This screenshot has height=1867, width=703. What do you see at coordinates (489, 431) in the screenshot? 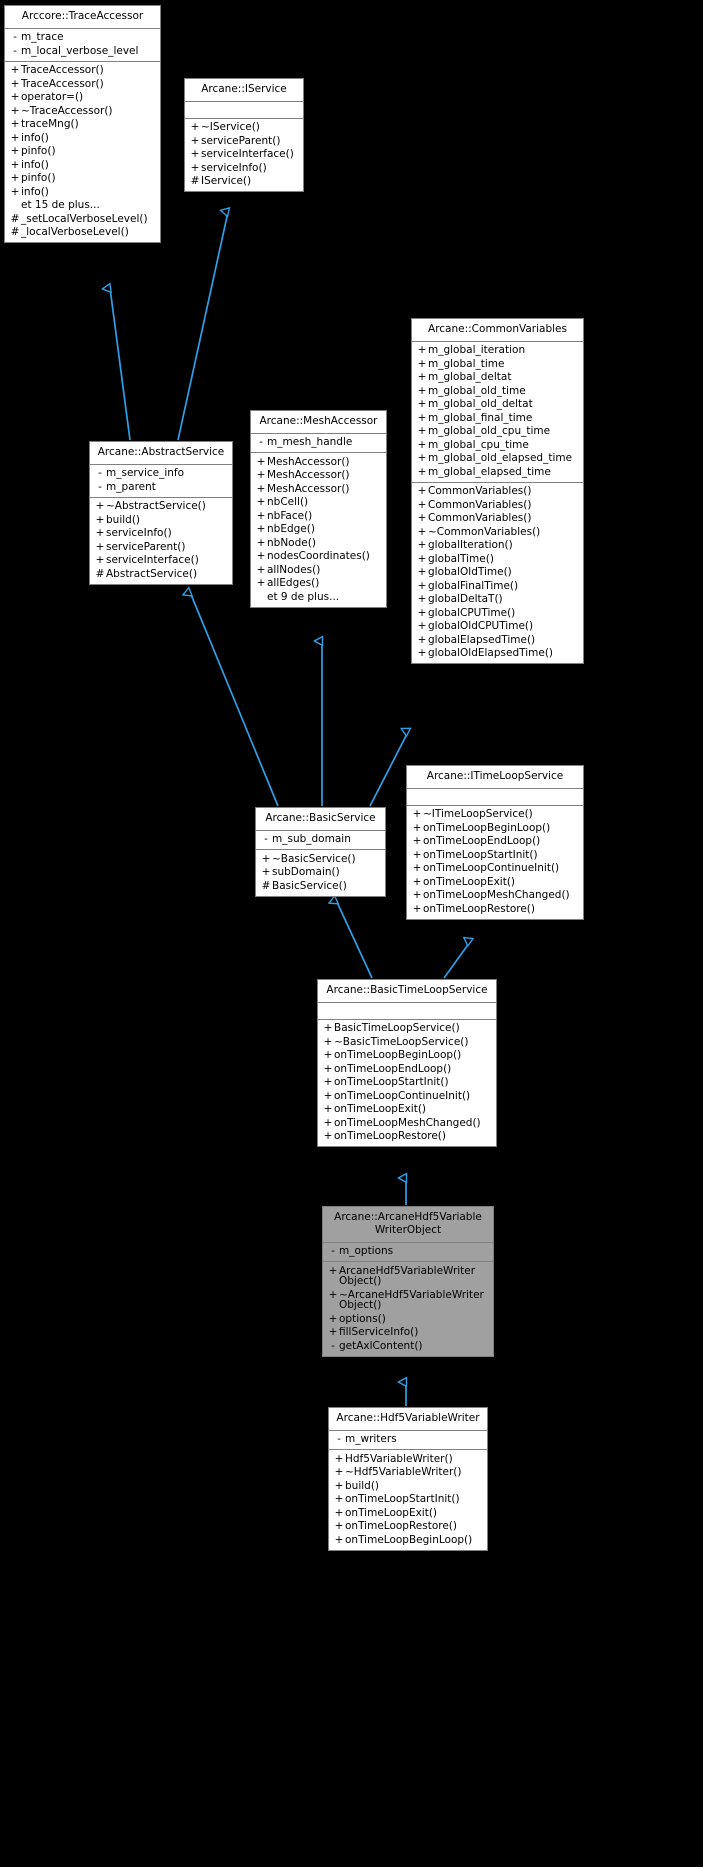
I see `member-name: m_global_old_cpu_time` at bounding box center [489, 431].